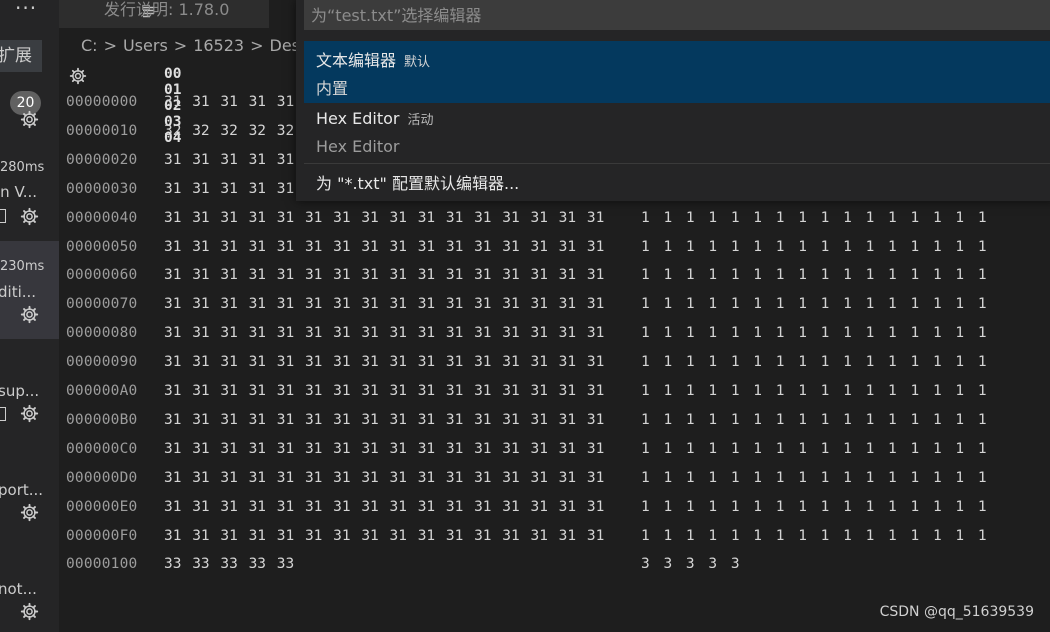 The image size is (1050, 632). Describe the element at coordinates (229, 131) in the screenshot. I see `hex-row-bytes: 32 32 32 32 32` at that location.